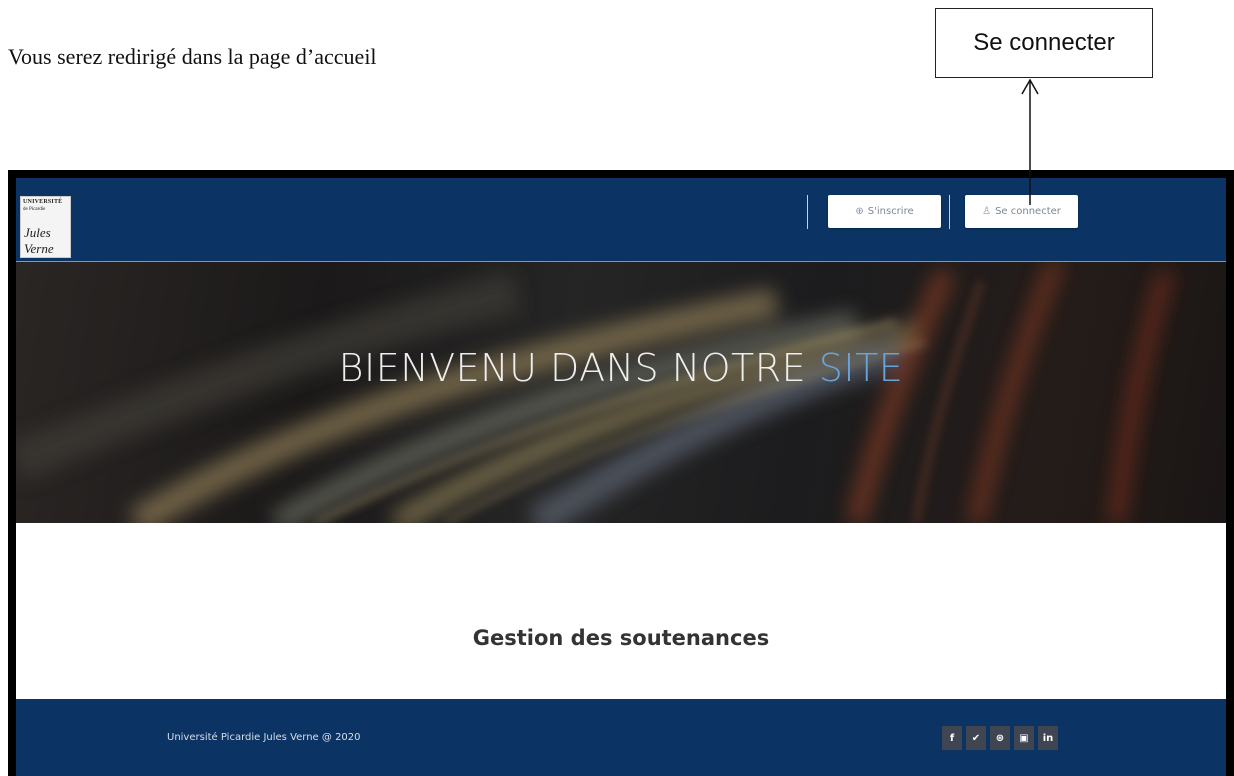 The image size is (1234, 776). What do you see at coordinates (264, 737) in the screenshot?
I see `footer-copyright: Université Picardie Jules Verne @ 2020` at bounding box center [264, 737].